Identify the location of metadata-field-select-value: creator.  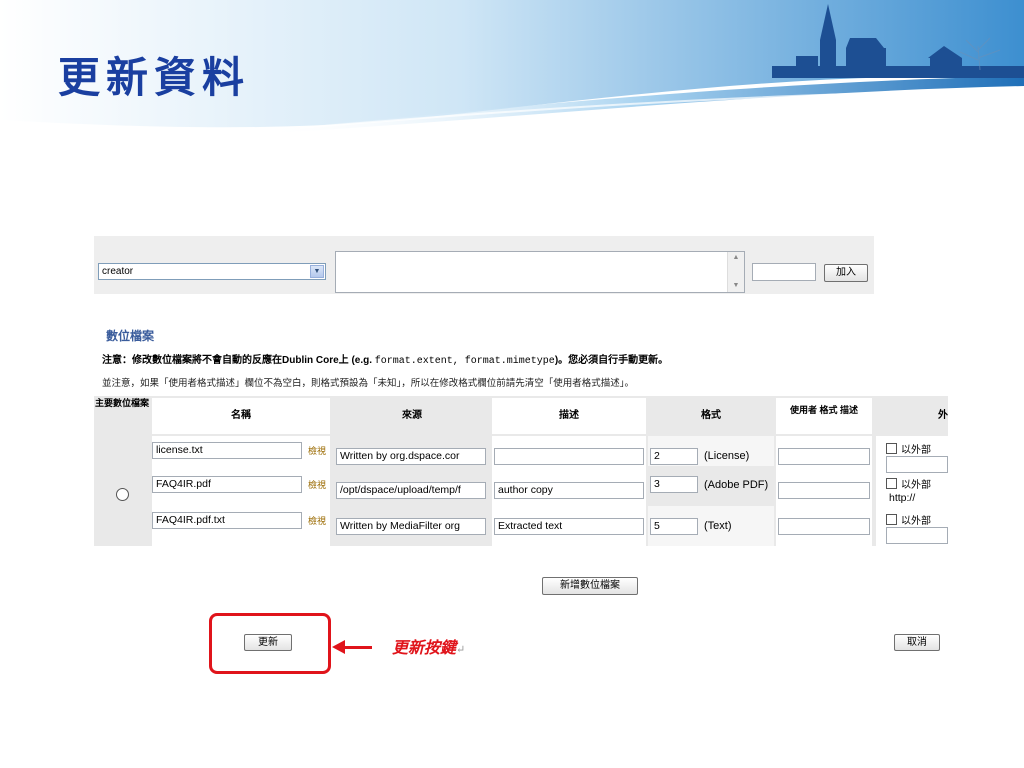
(118, 271).